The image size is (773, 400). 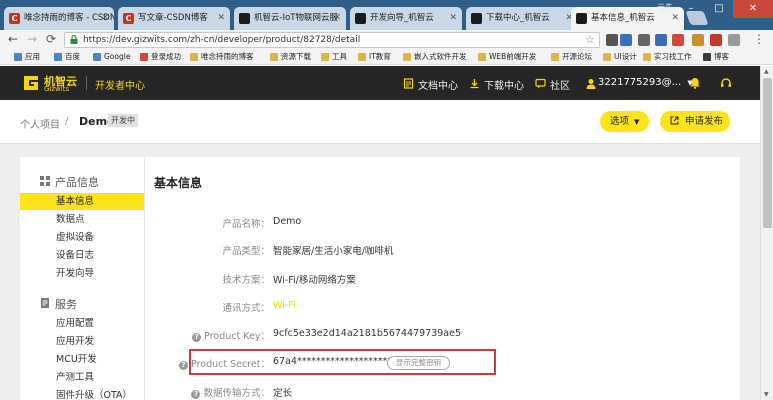 What do you see at coordinates (13, 39) in the screenshot?
I see `back-icon: ←` at bounding box center [13, 39].